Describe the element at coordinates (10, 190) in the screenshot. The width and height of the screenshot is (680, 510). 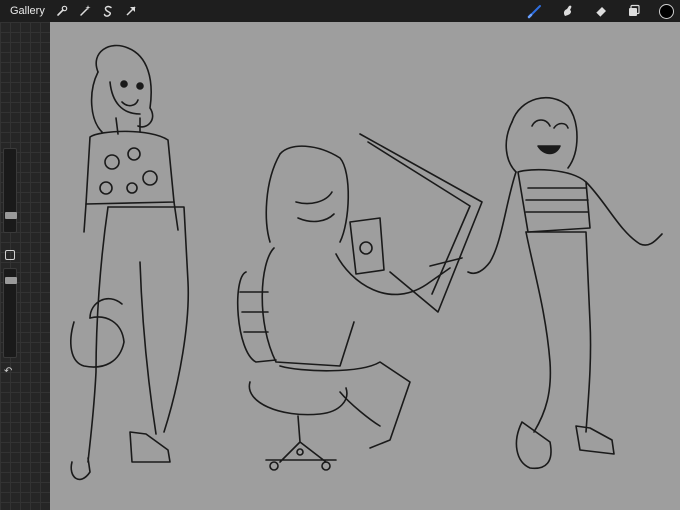
I see `brush-size-slider` at that location.